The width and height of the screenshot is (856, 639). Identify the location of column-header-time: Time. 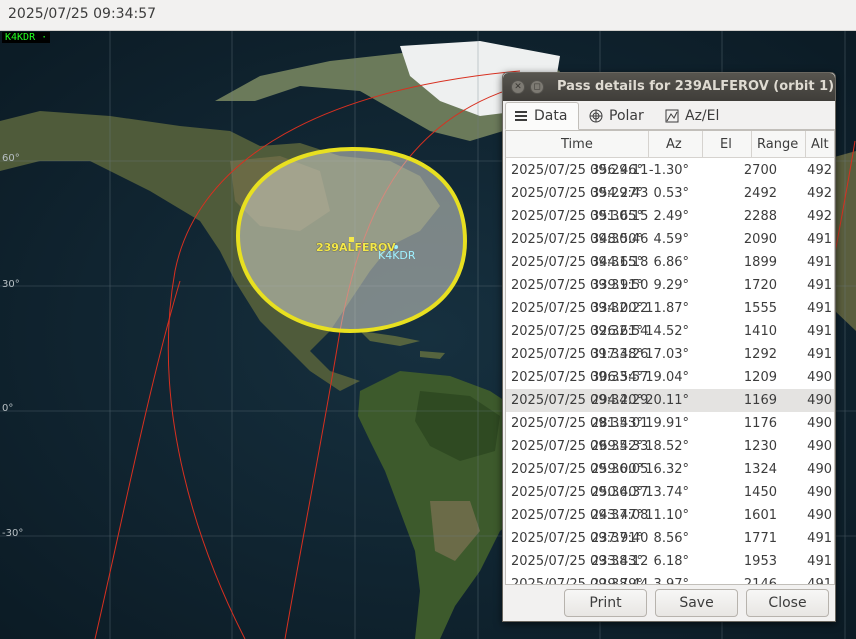
(577, 144).